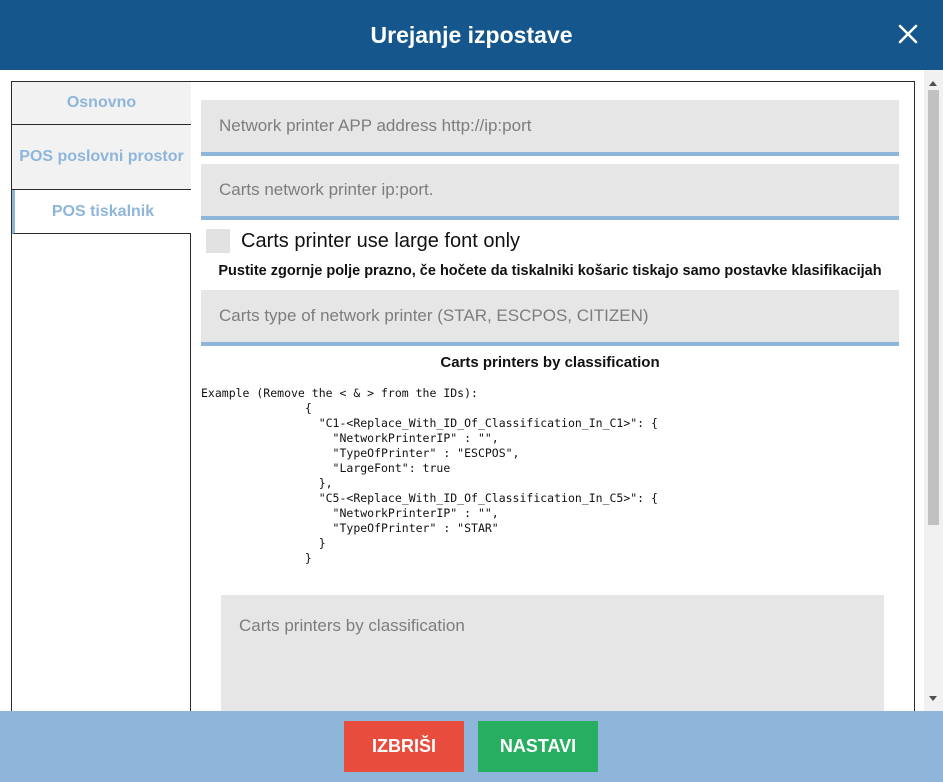 This screenshot has height=782, width=943. Describe the element at coordinates (538, 746) in the screenshot. I see `continue-button: NASTAVI` at that location.